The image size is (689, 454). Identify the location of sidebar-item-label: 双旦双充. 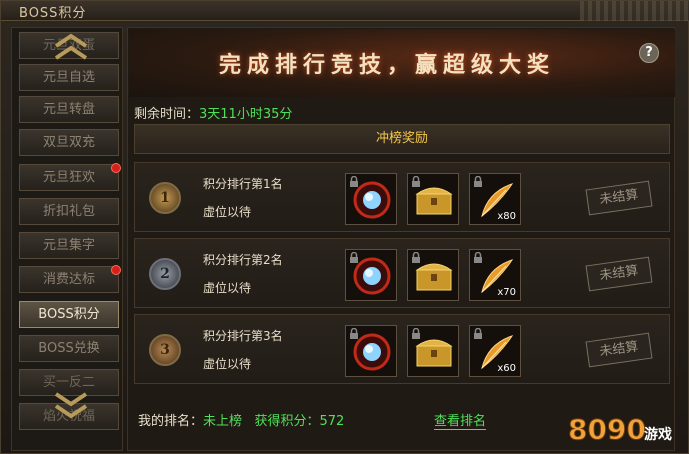
(68, 142).